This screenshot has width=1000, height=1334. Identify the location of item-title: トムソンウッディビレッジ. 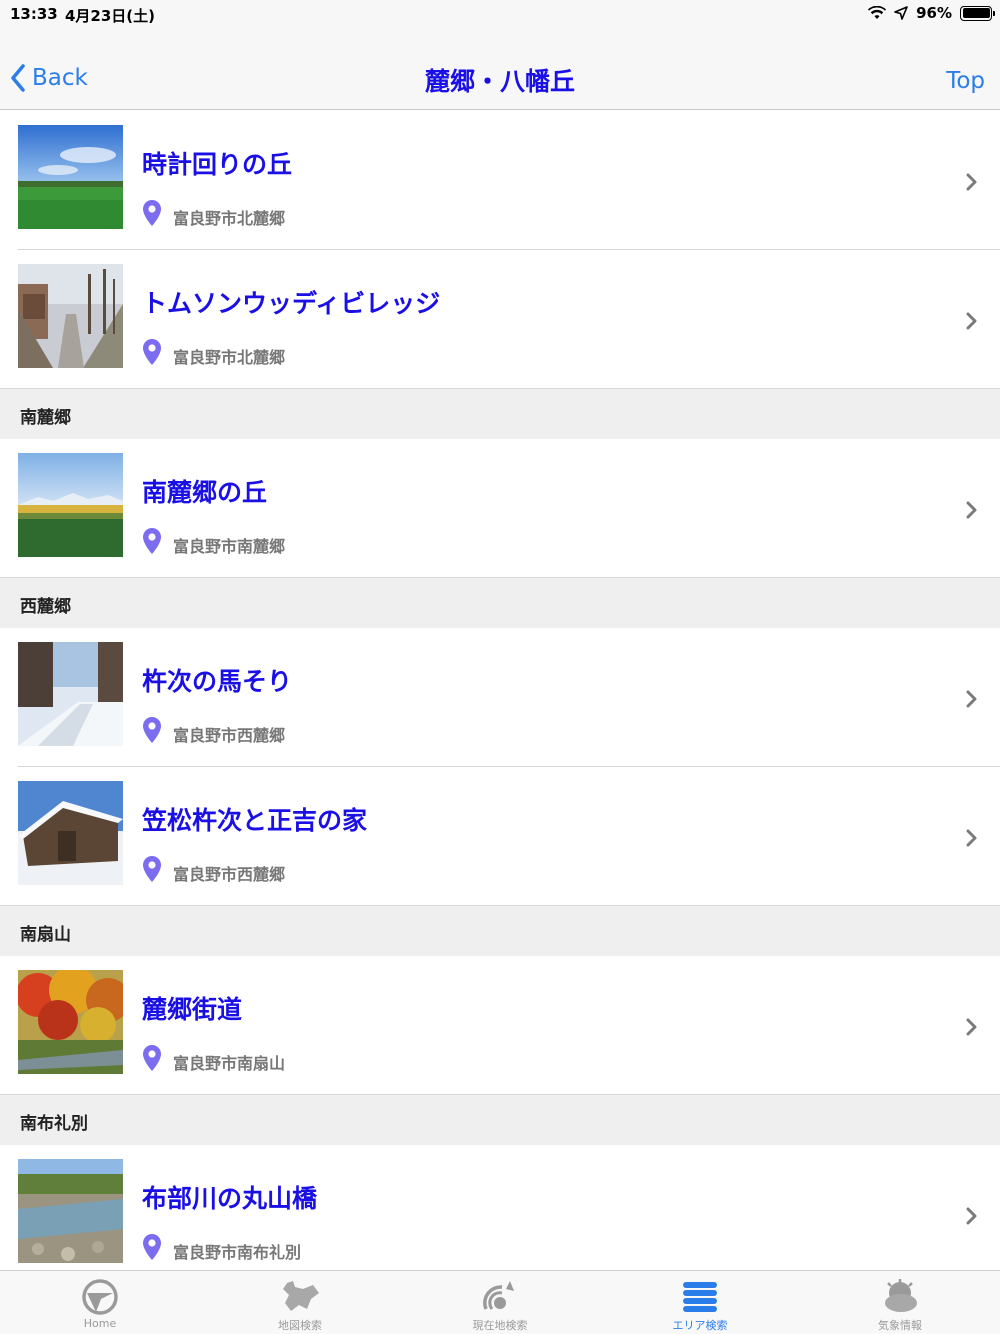
(291, 303).